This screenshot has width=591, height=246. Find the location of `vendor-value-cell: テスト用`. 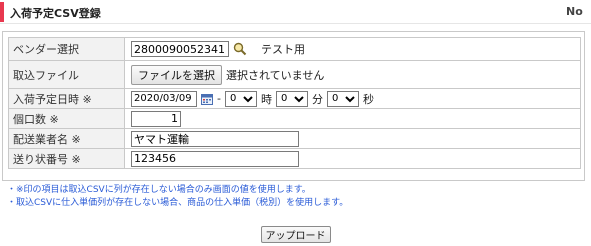

vendor-value-cell: テスト用 is located at coordinates (352, 49).